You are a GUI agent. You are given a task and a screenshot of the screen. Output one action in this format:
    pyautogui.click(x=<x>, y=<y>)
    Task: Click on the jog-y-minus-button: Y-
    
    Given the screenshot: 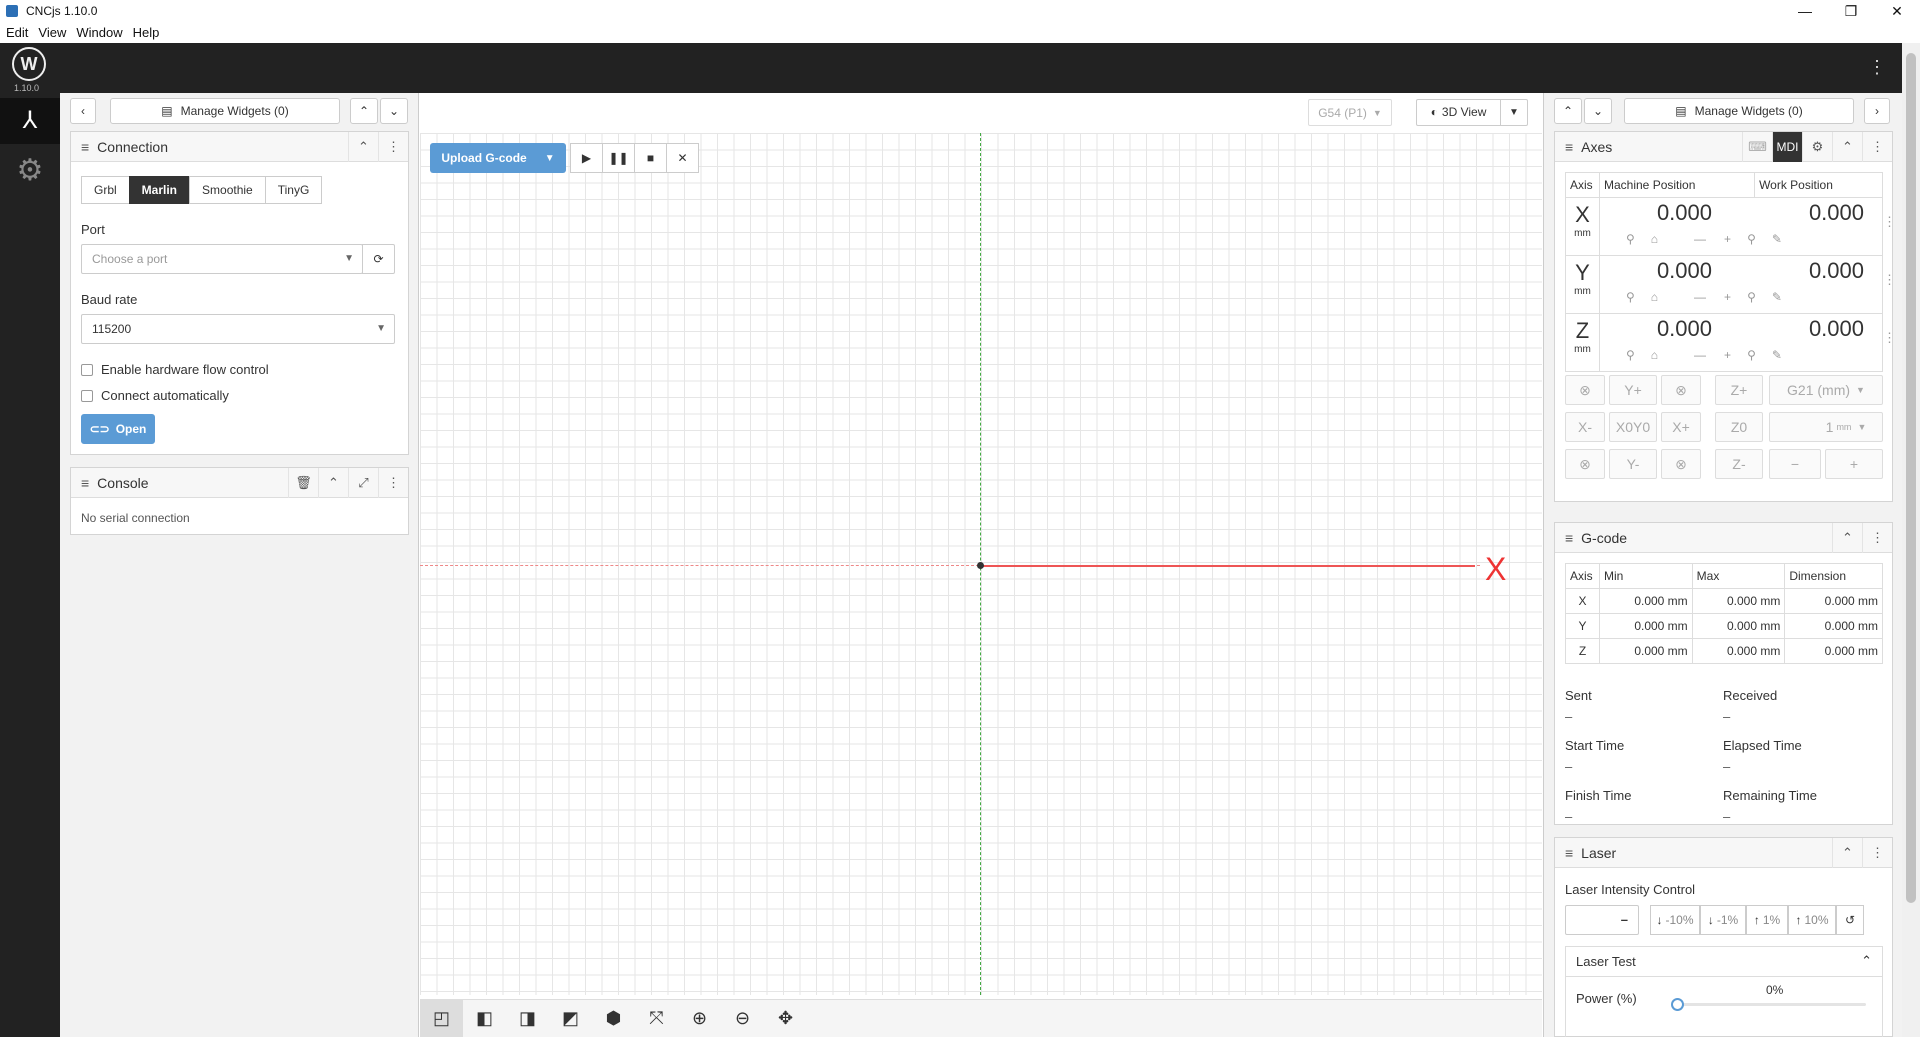 What is the action you would take?
    pyautogui.click(x=1633, y=464)
    